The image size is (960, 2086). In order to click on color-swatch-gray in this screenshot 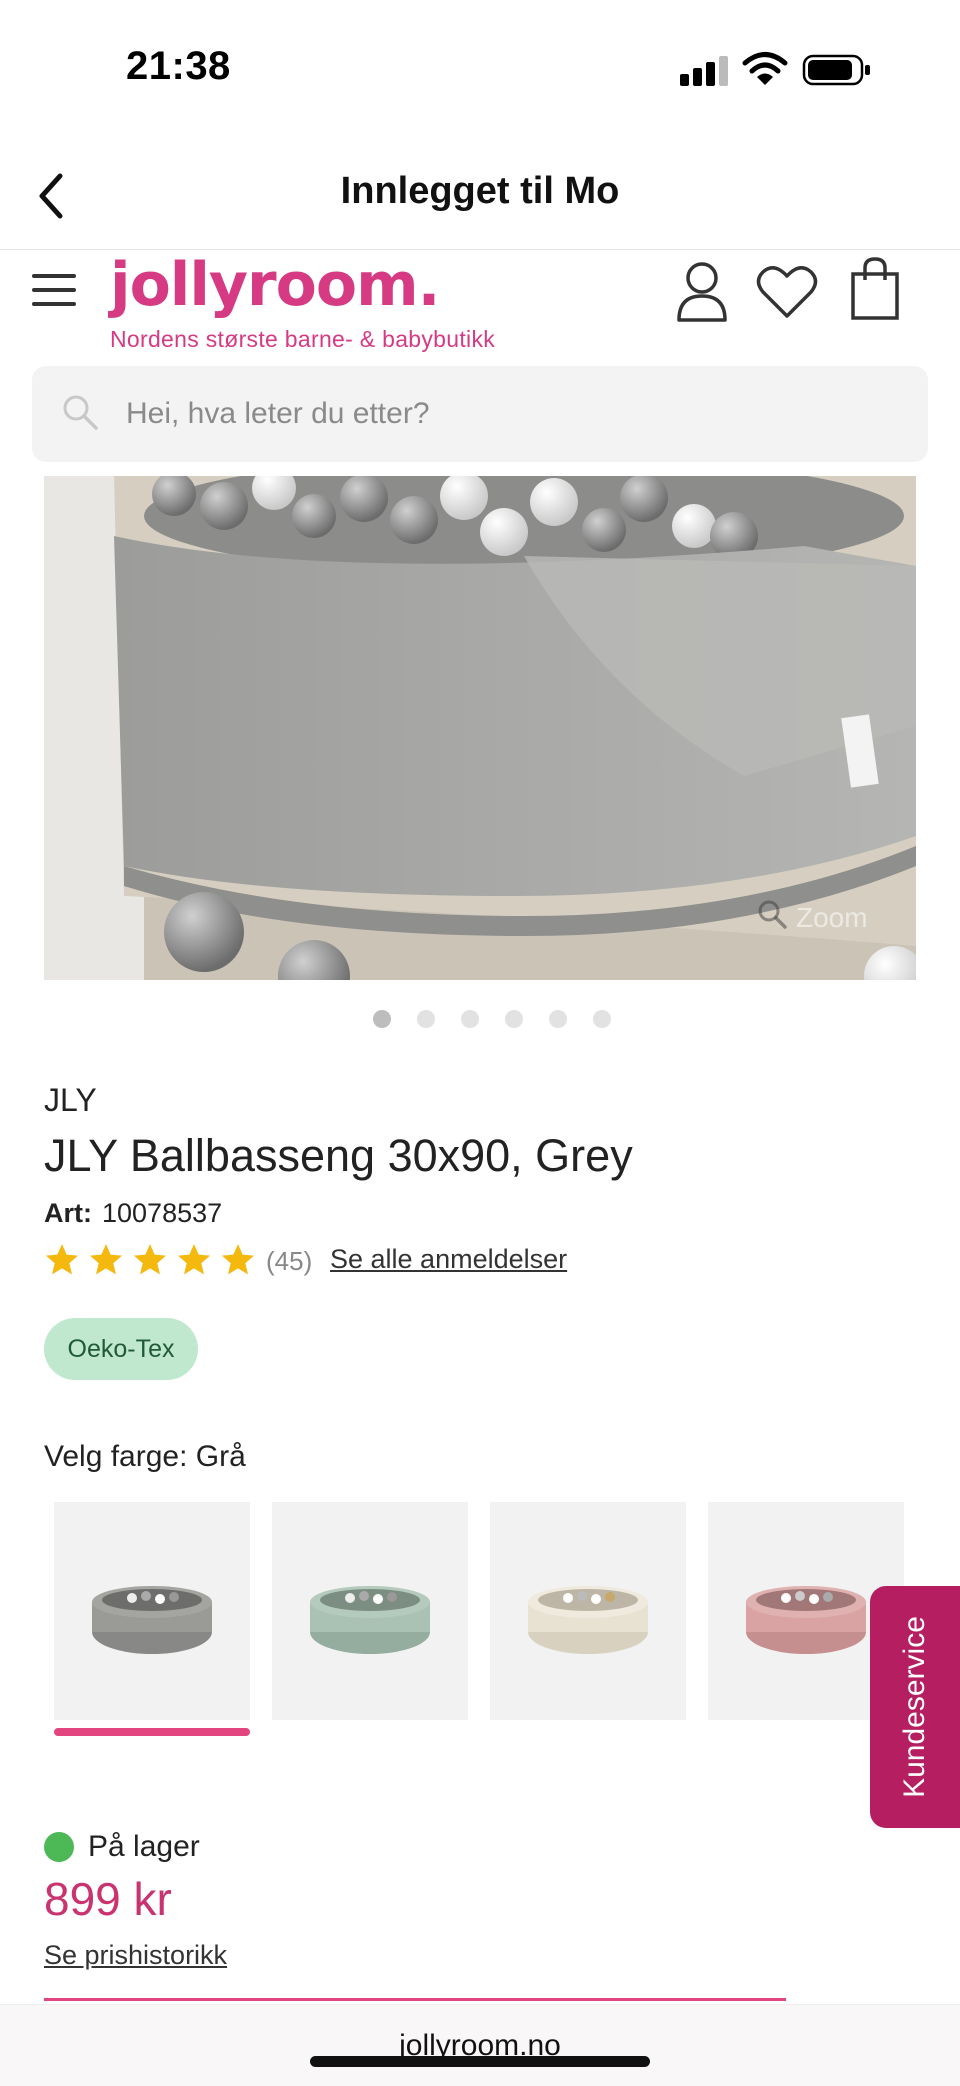, I will do `click(152, 1611)`.